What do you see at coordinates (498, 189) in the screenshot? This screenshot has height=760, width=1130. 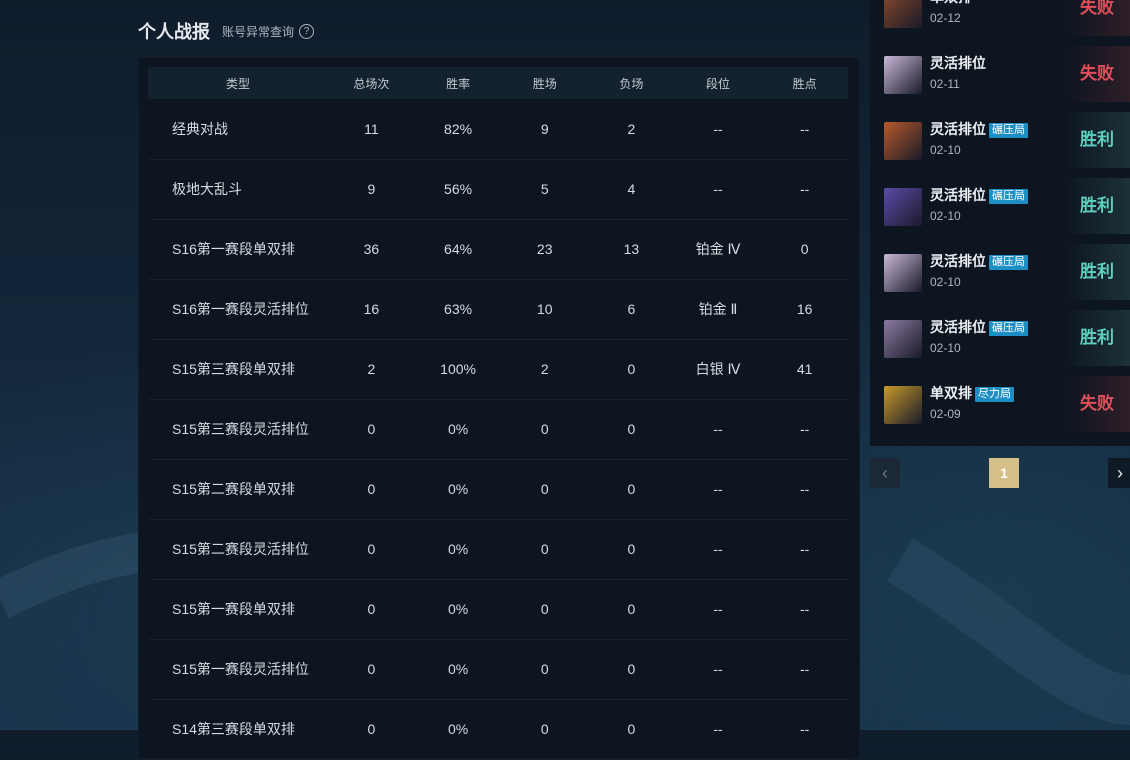 I see `table-row: 极地大乱斗 9 56% 5 4 -- --` at bounding box center [498, 189].